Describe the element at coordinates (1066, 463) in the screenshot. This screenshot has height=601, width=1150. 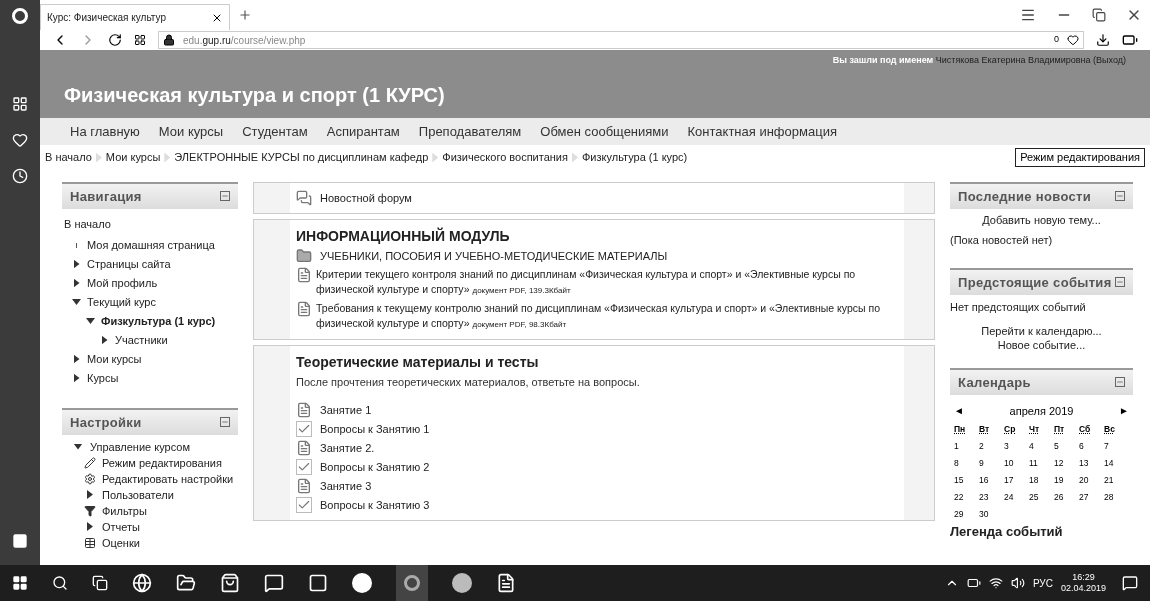
I see `calendar-day: 12` at that location.